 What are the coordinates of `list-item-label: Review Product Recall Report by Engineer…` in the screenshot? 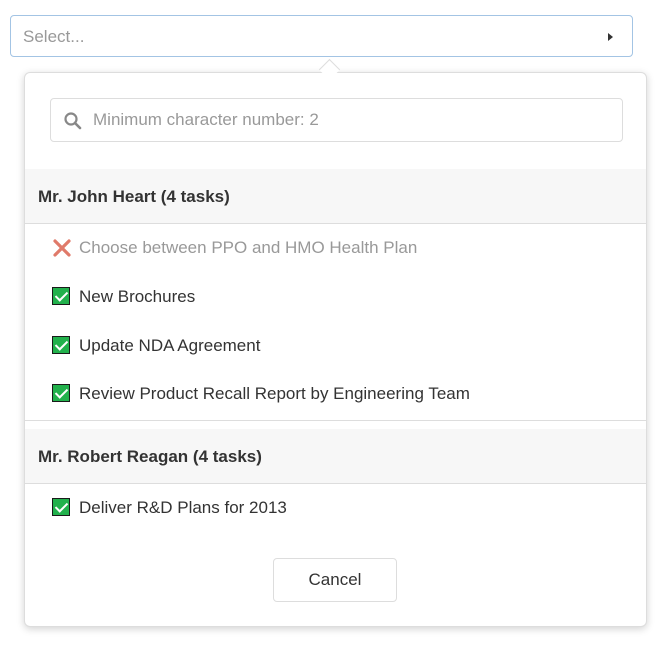 It's located at (274, 393).